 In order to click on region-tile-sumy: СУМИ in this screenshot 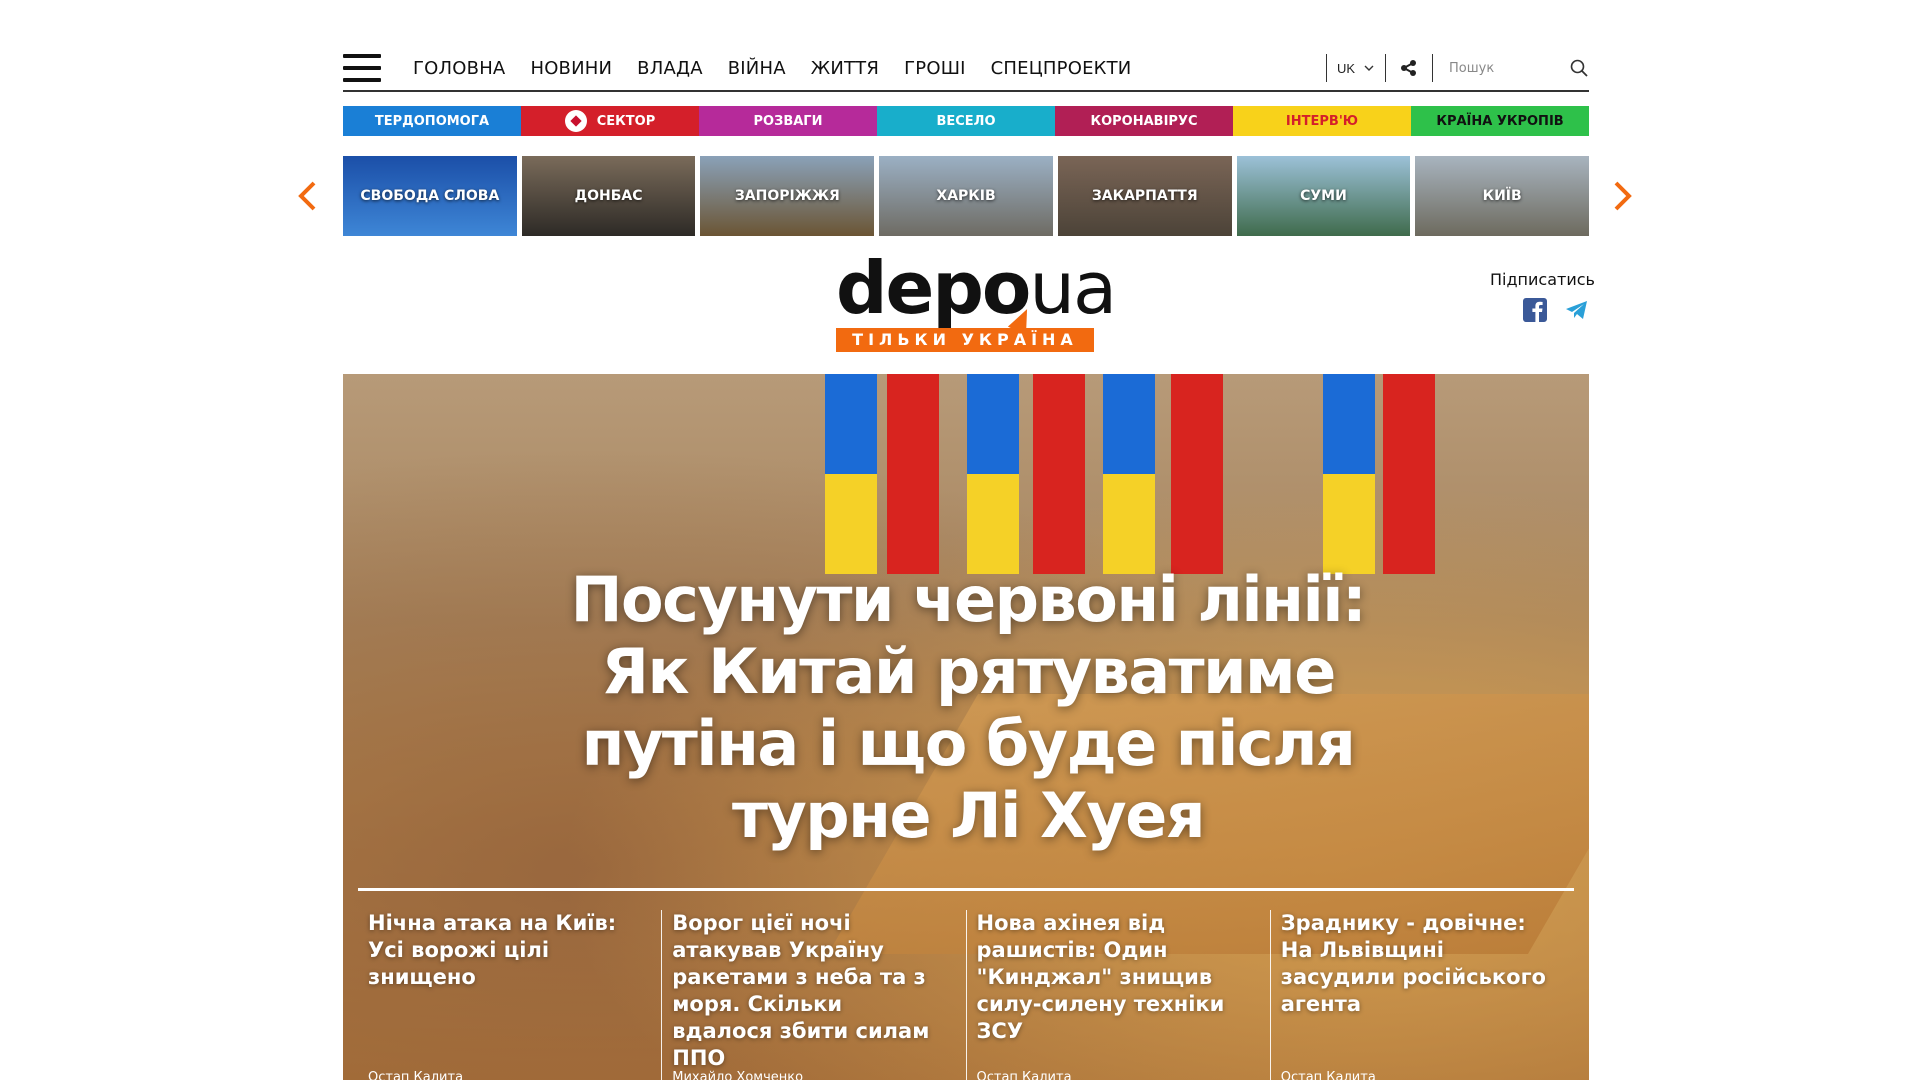, I will do `click(1323, 196)`.